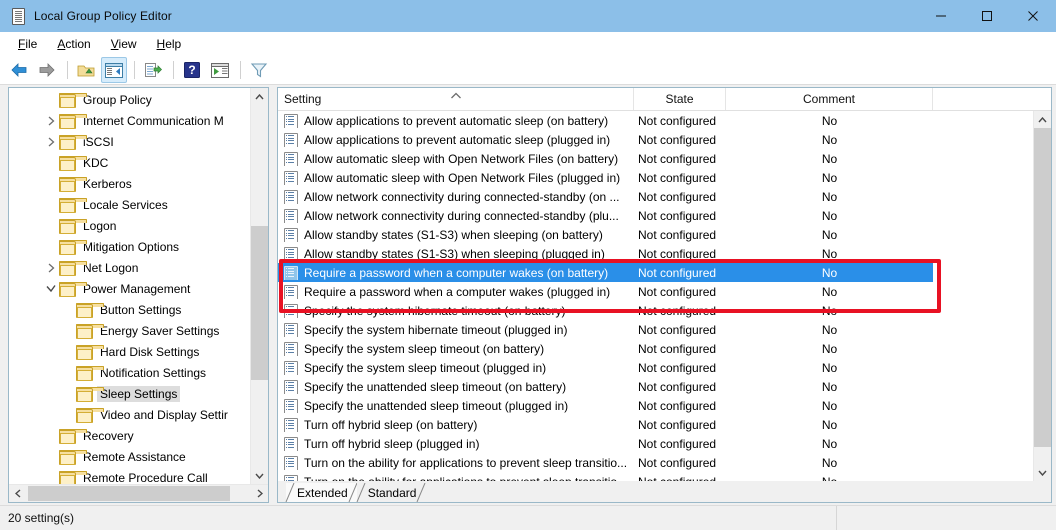  What do you see at coordinates (130, 267) in the screenshot?
I see `tree-node-net-logon: Net Logon` at bounding box center [130, 267].